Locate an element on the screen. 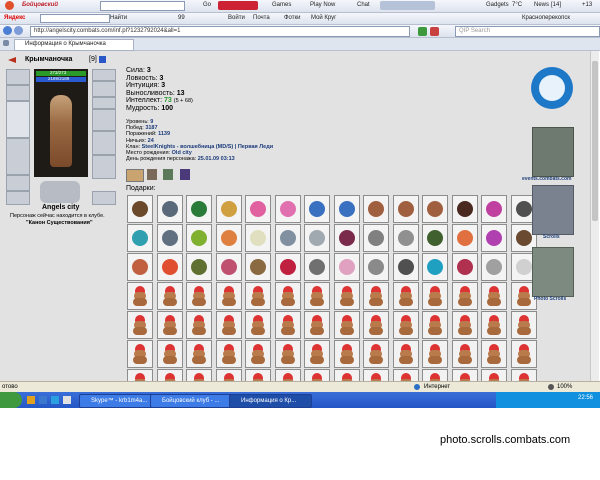 The width and height of the screenshot is (600, 480). slot-gloves is located at coordinates (104, 120).